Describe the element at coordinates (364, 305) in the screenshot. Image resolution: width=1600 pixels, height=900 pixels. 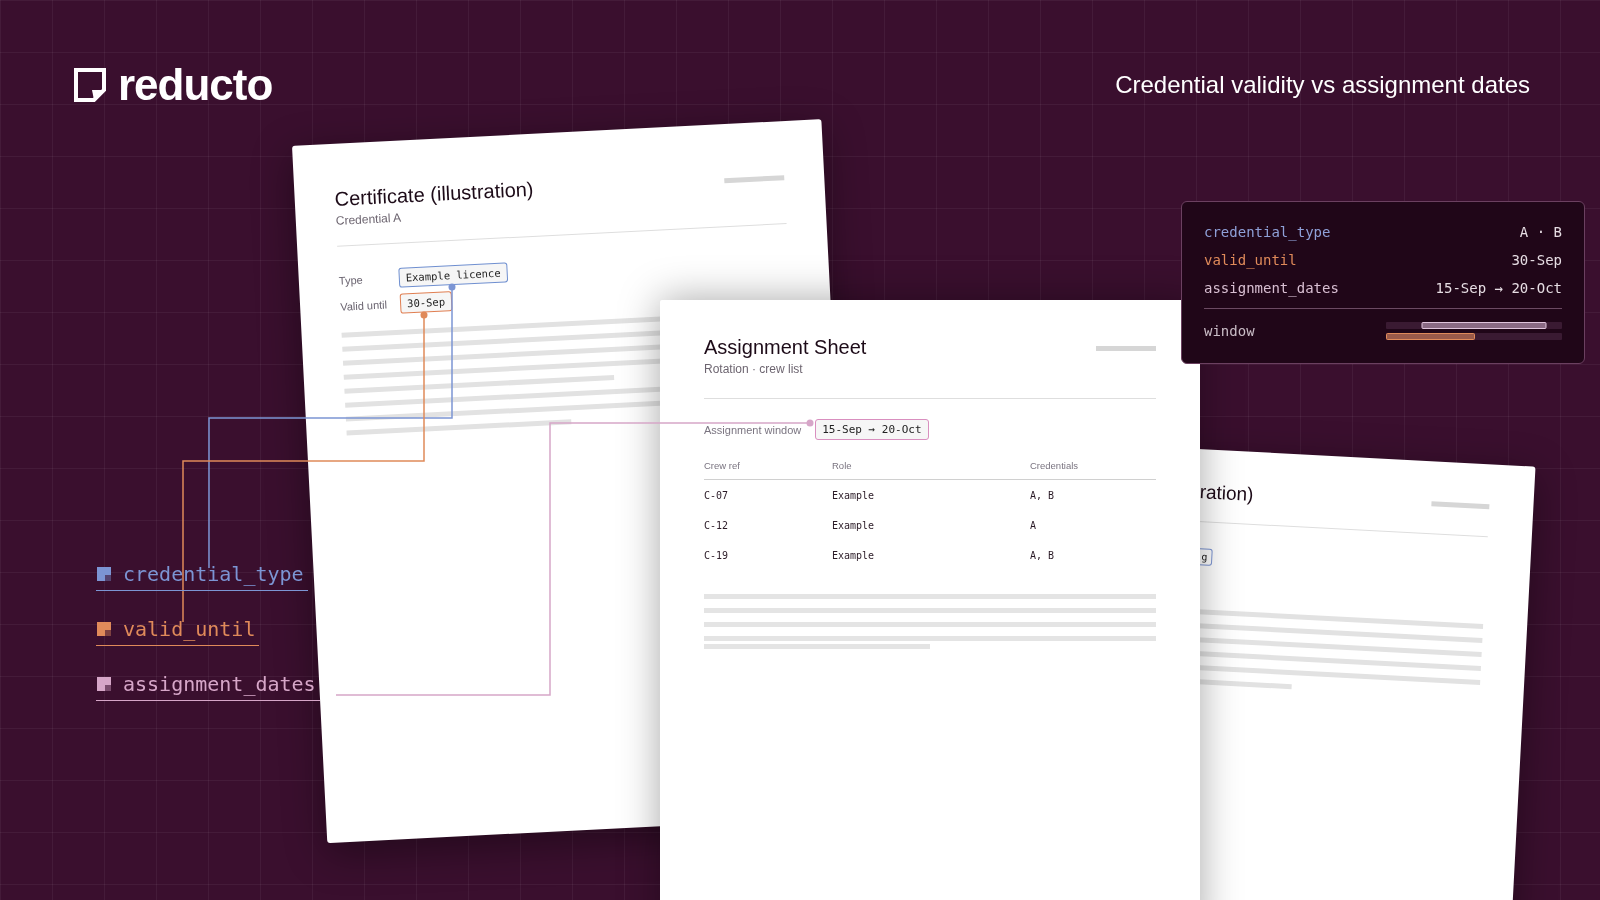
I see `field-label: Valid until` at that location.